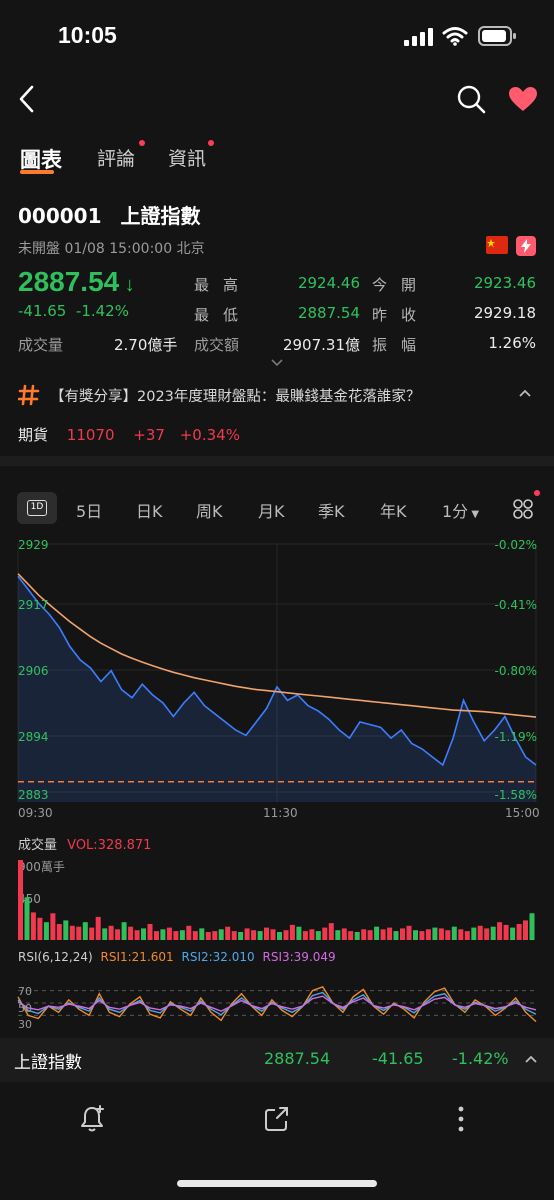 This screenshot has height=1200, width=554. Describe the element at coordinates (90, 435) in the screenshot. I see `futures-value: 11070` at that location.